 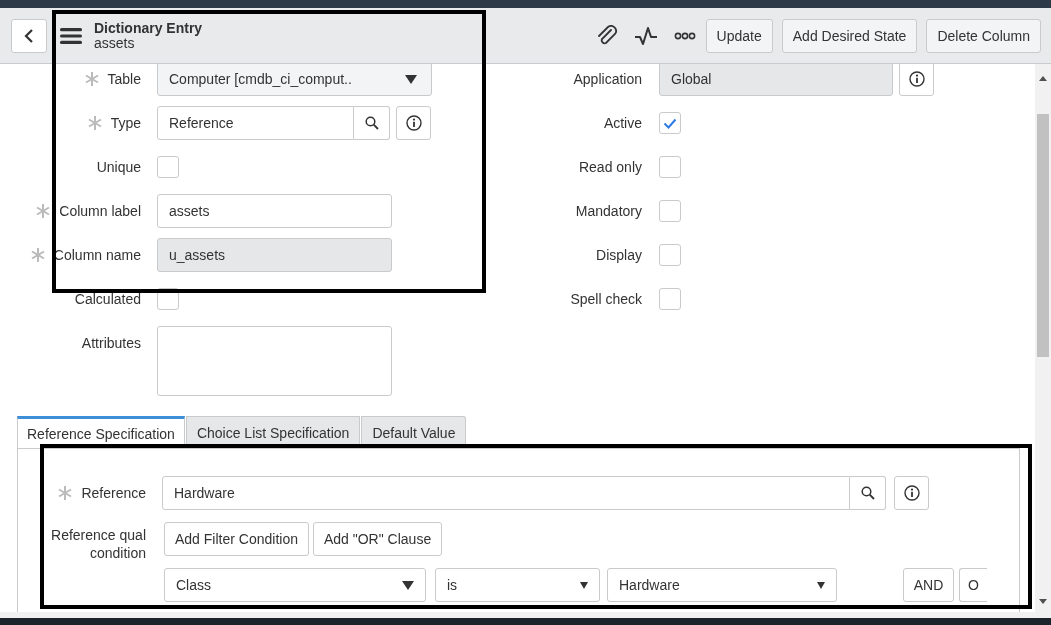 What do you see at coordinates (125, 123) in the screenshot?
I see `field-label: Type` at bounding box center [125, 123].